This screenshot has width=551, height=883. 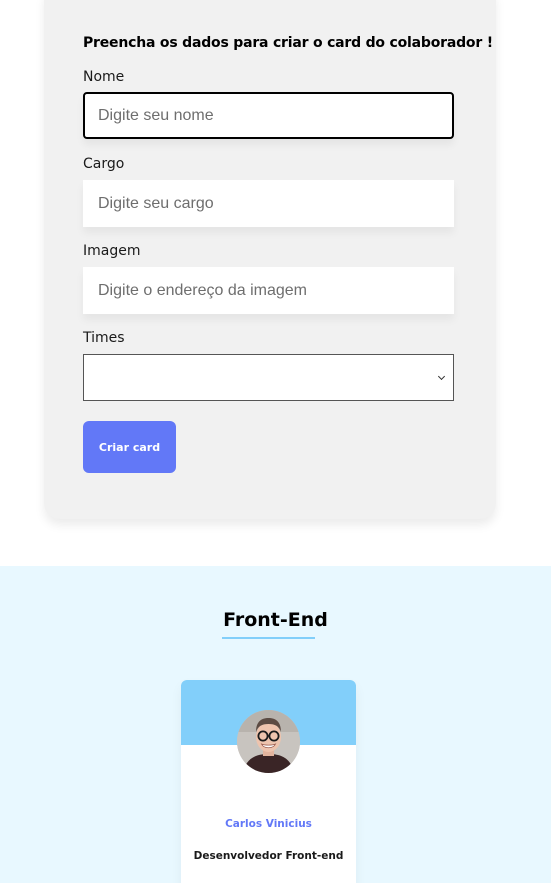 I want to click on avatar, so click(x=268, y=741).